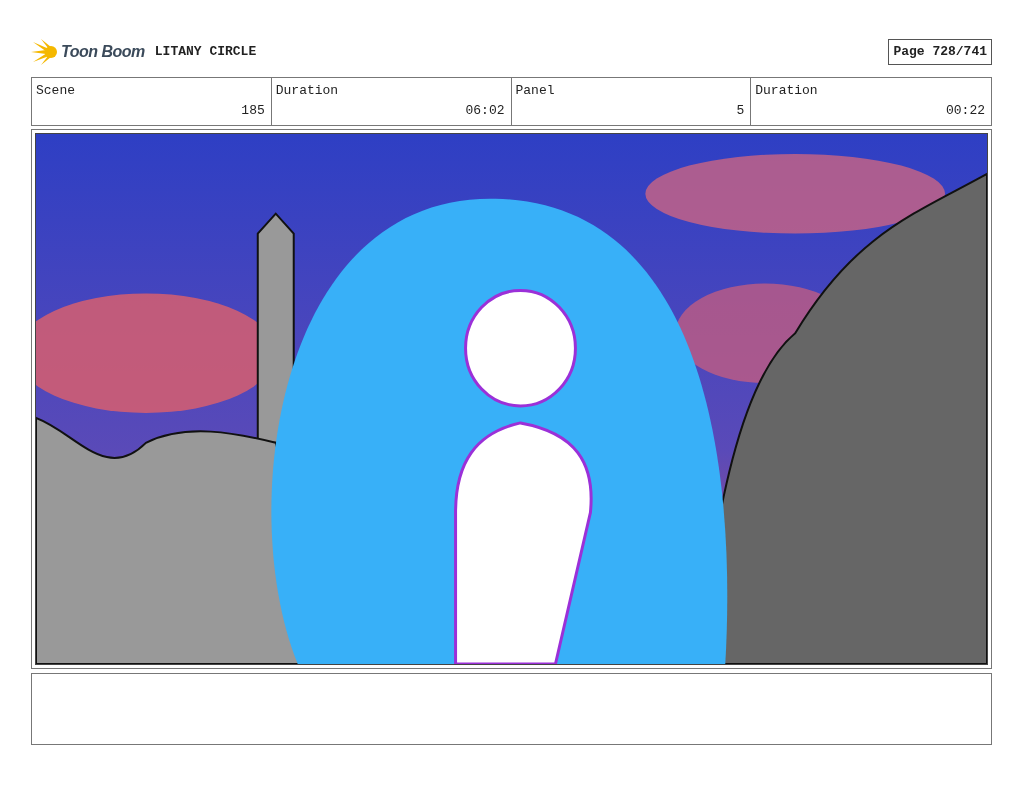 This screenshot has width=1024, height=791. Describe the element at coordinates (253, 110) in the screenshot. I see `field-value: 185` at that location.